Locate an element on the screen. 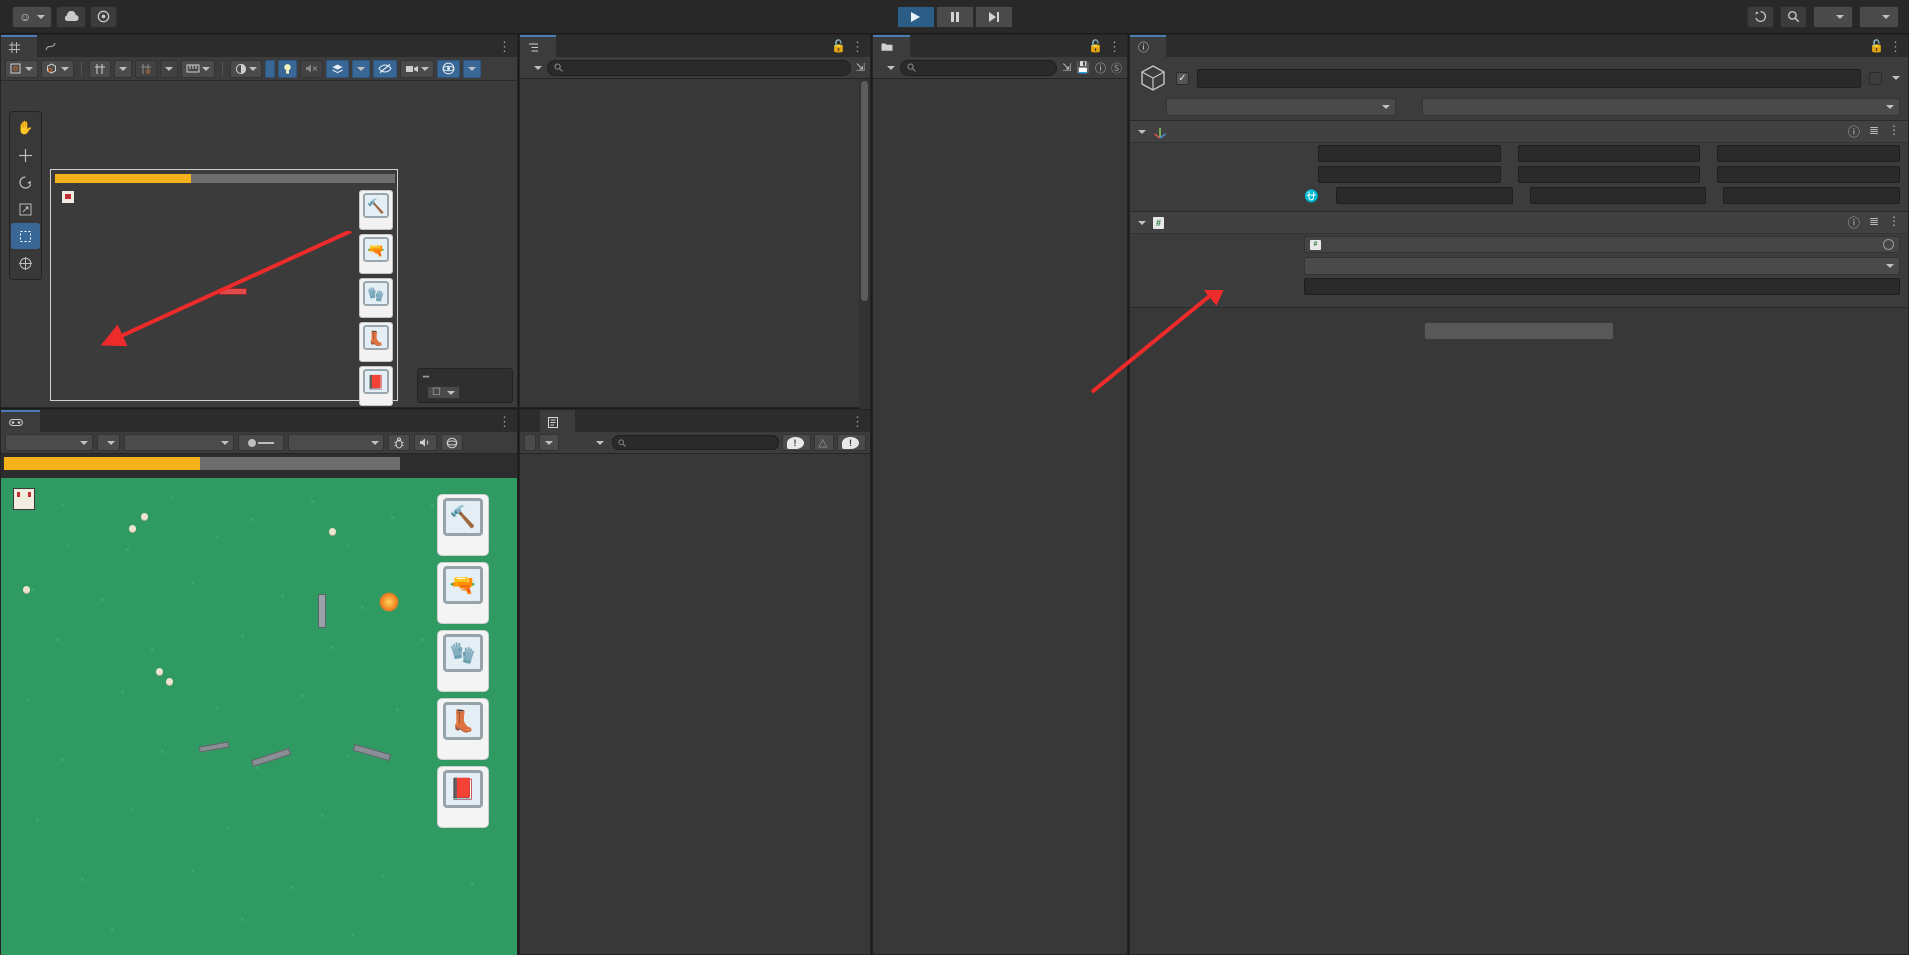  effects-toggle-button is located at coordinates (337, 68).